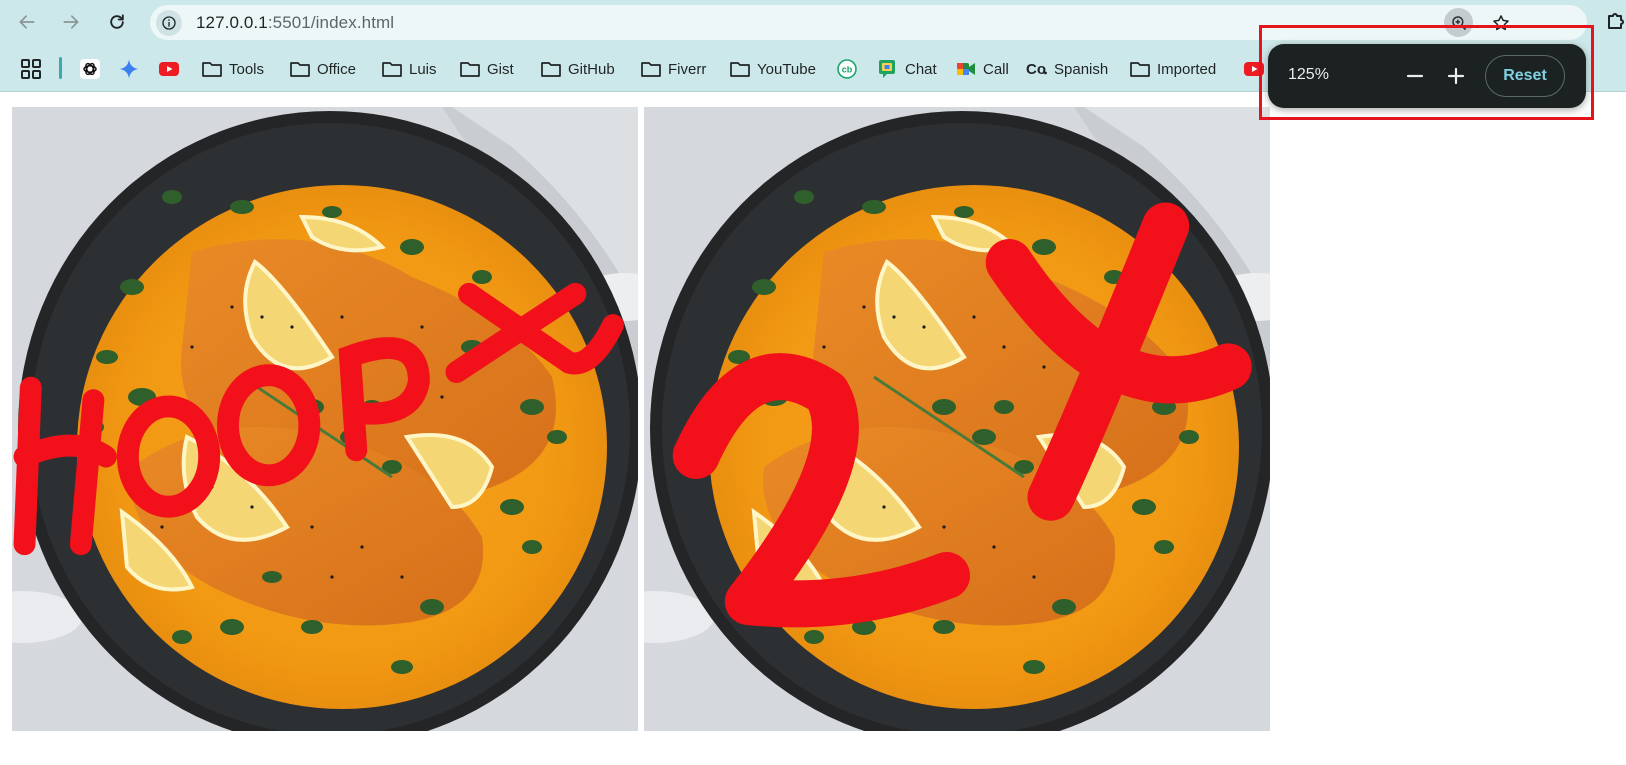 The image size is (1626, 765). I want to click on apps-grid-icon, so click(31, 69).